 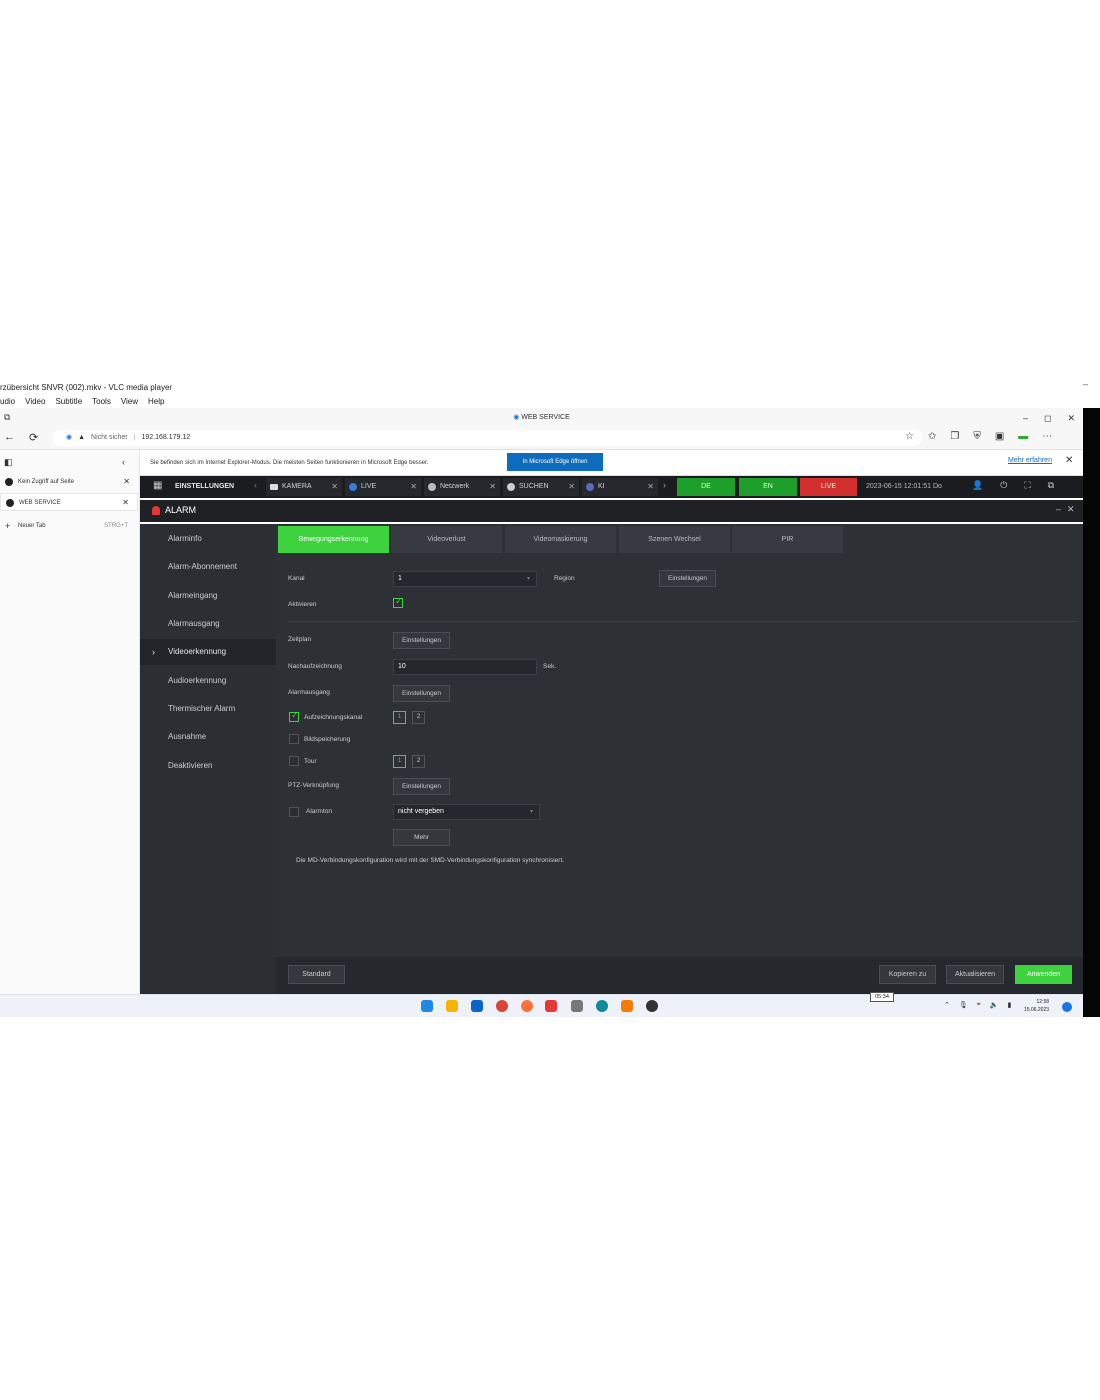 What do you see at coordinates (555, 462) in the screenshot?
I see `open-in-edge-button: In Microsoft Edge öffnen` at bounding box center [555, 462].